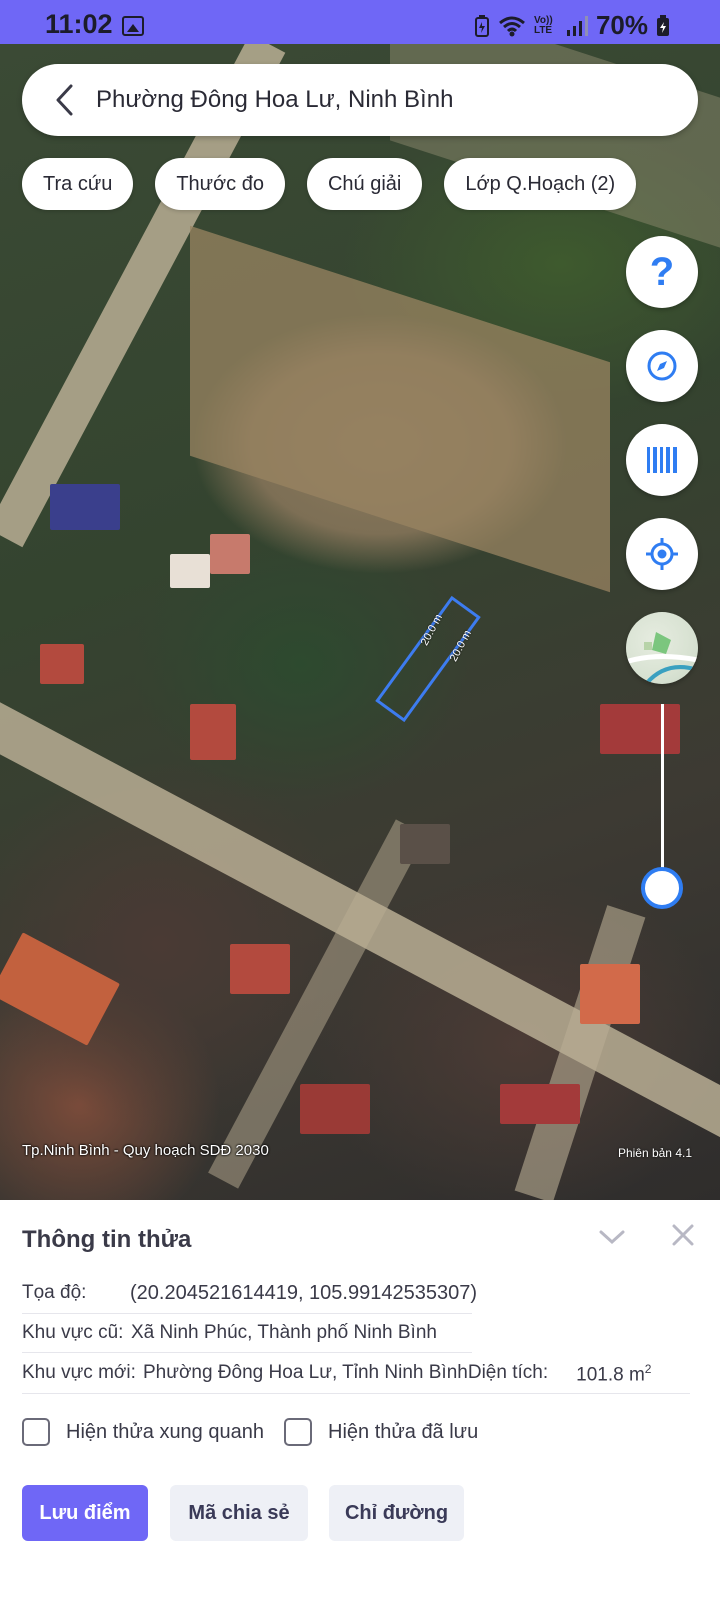 The image size is (720, 1600). I want to click on coordinates-label: Tọa độ:, so click(54, 1292).